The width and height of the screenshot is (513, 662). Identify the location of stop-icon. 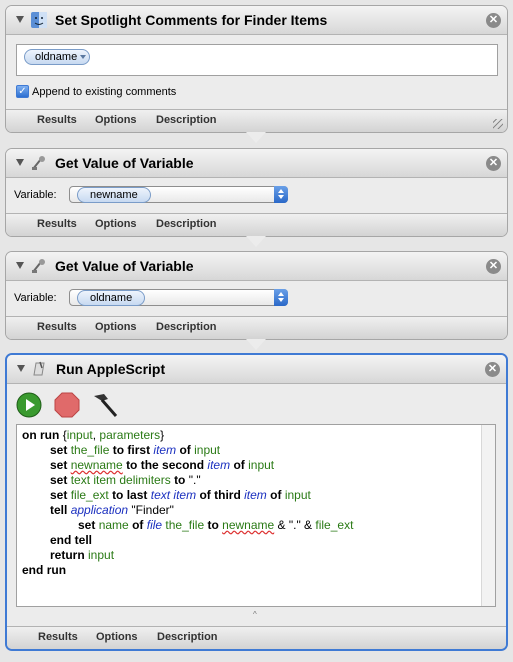
(67, 405).